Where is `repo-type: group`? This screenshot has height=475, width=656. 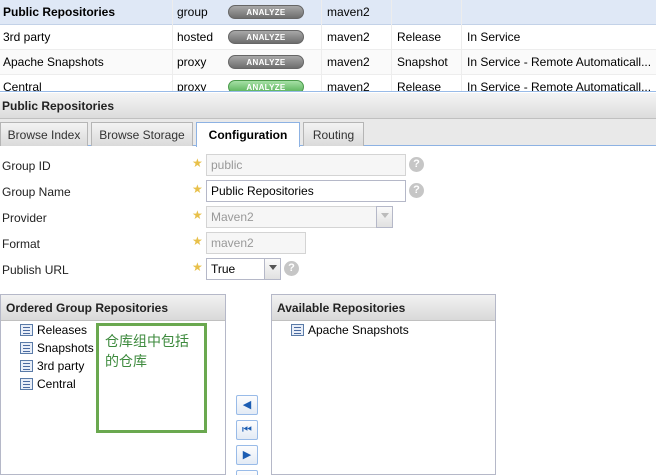
repo-type: group is located at coordinates (192, 12).